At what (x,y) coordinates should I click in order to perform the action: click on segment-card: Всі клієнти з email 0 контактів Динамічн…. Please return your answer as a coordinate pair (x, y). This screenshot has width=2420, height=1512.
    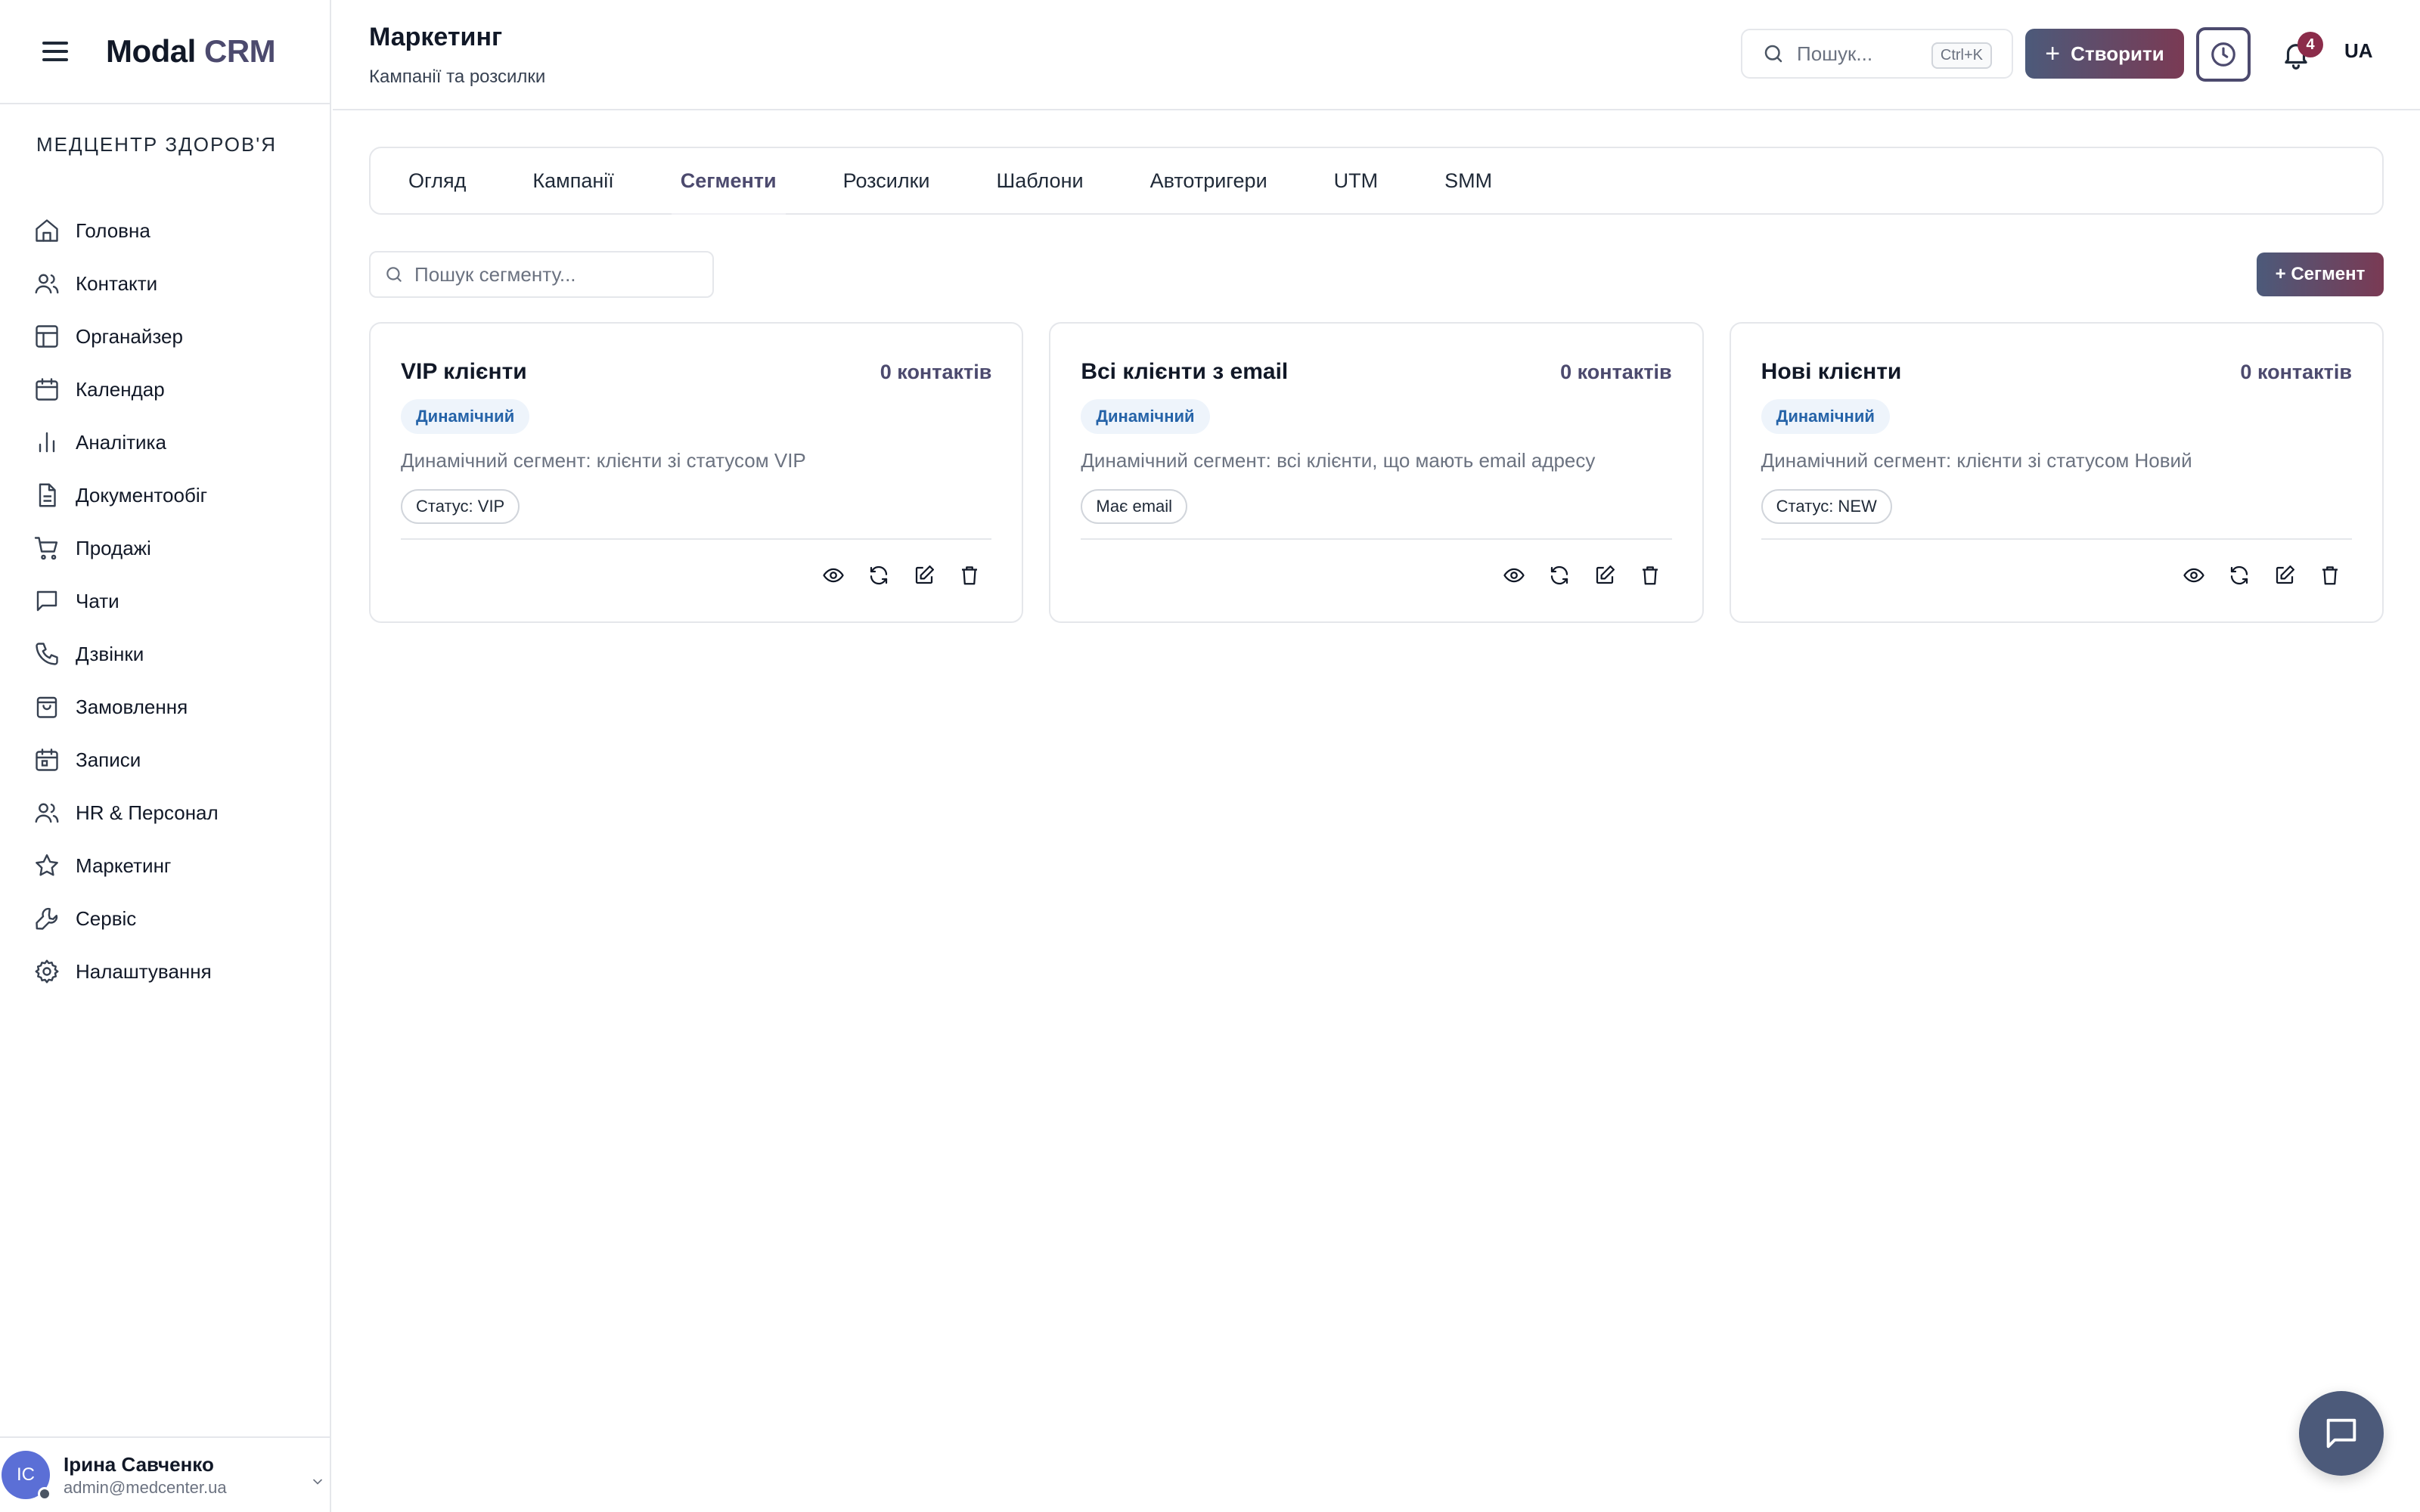
    Looking at the image, I should click on (1376, 472).